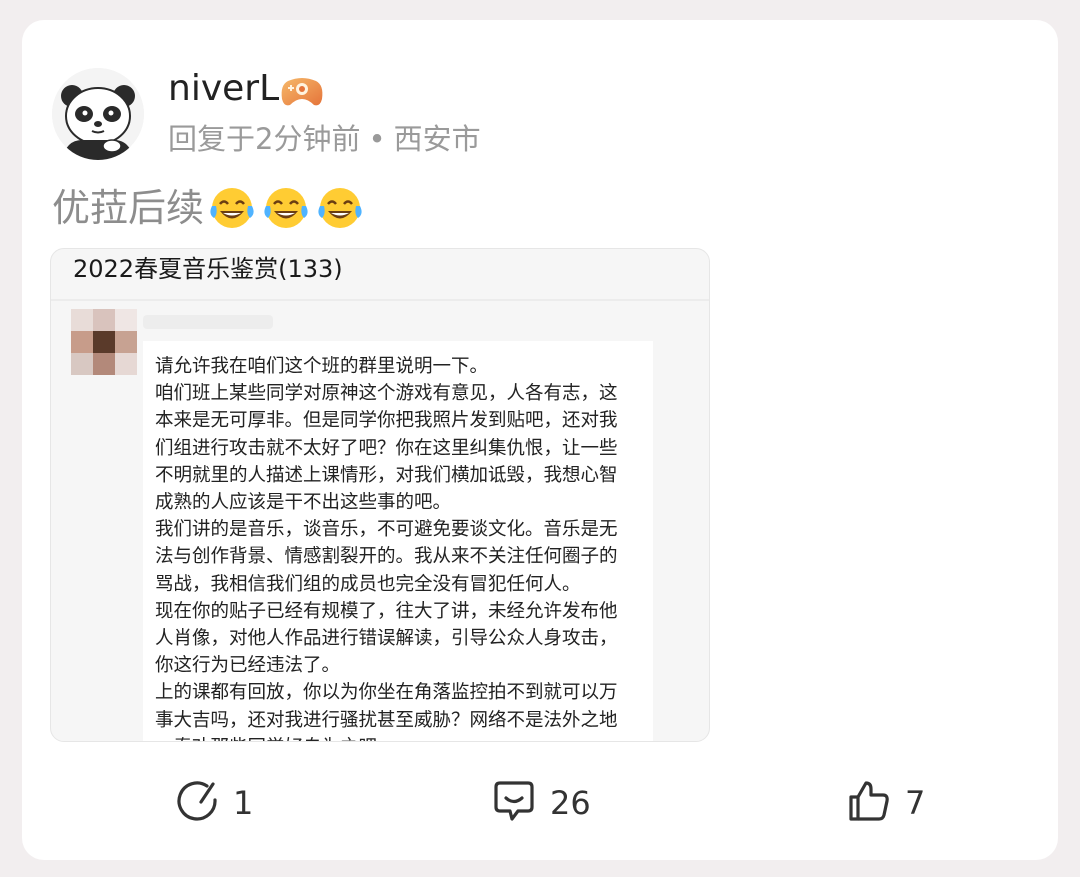 The image size is (1080, 877). Describe the element at coordinates (243, 803) in the screenshot. I see `share-count: 1` at that location.